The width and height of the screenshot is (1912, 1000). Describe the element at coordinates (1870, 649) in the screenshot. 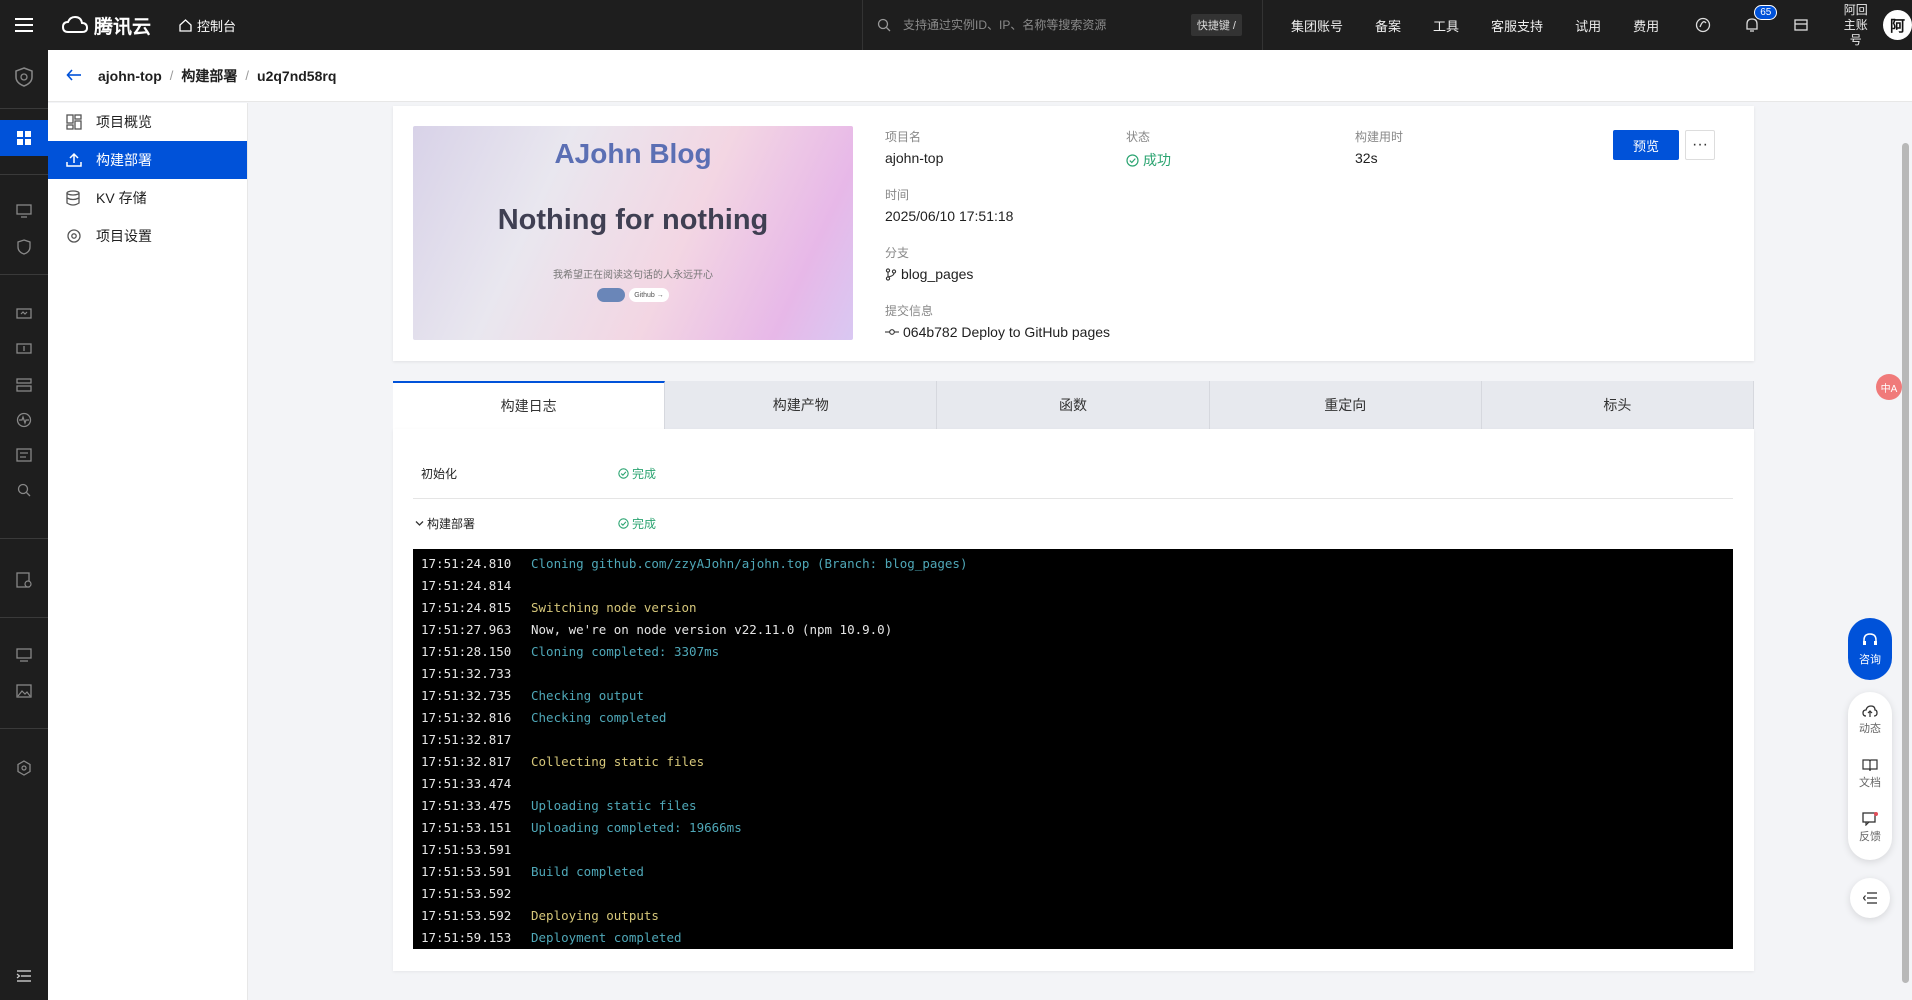

I see `consult-button: 咨询` at that location.